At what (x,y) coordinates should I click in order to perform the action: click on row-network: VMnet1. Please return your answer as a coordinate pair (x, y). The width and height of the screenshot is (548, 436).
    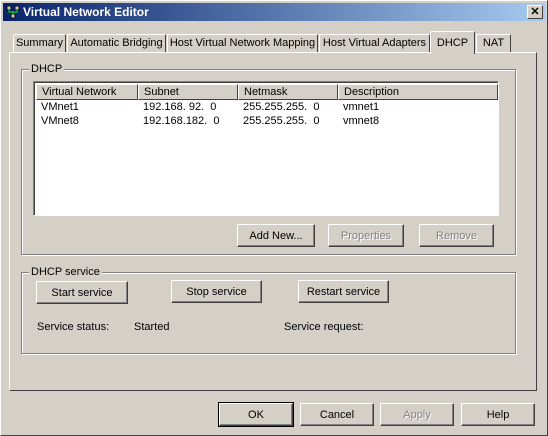
    Looking at the image, I should click on (60, 107).